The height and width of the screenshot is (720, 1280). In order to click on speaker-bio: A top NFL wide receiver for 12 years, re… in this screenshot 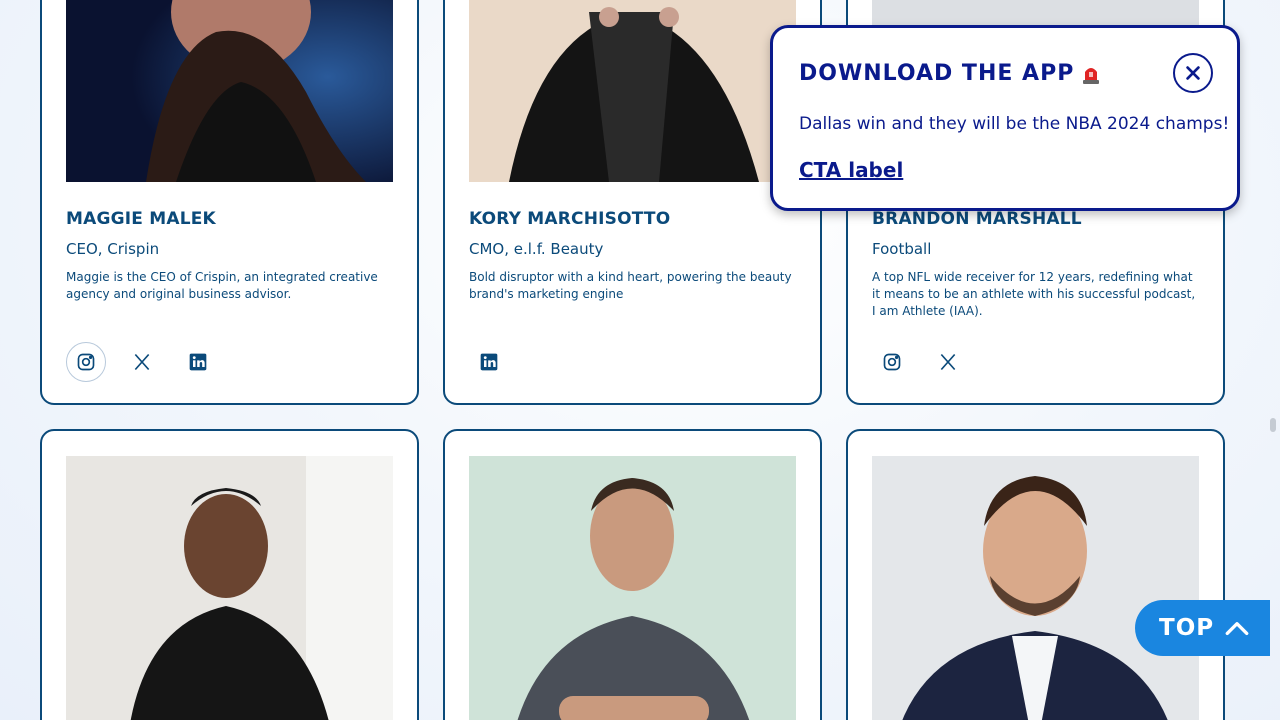, I will do `click(1034, 294)`.